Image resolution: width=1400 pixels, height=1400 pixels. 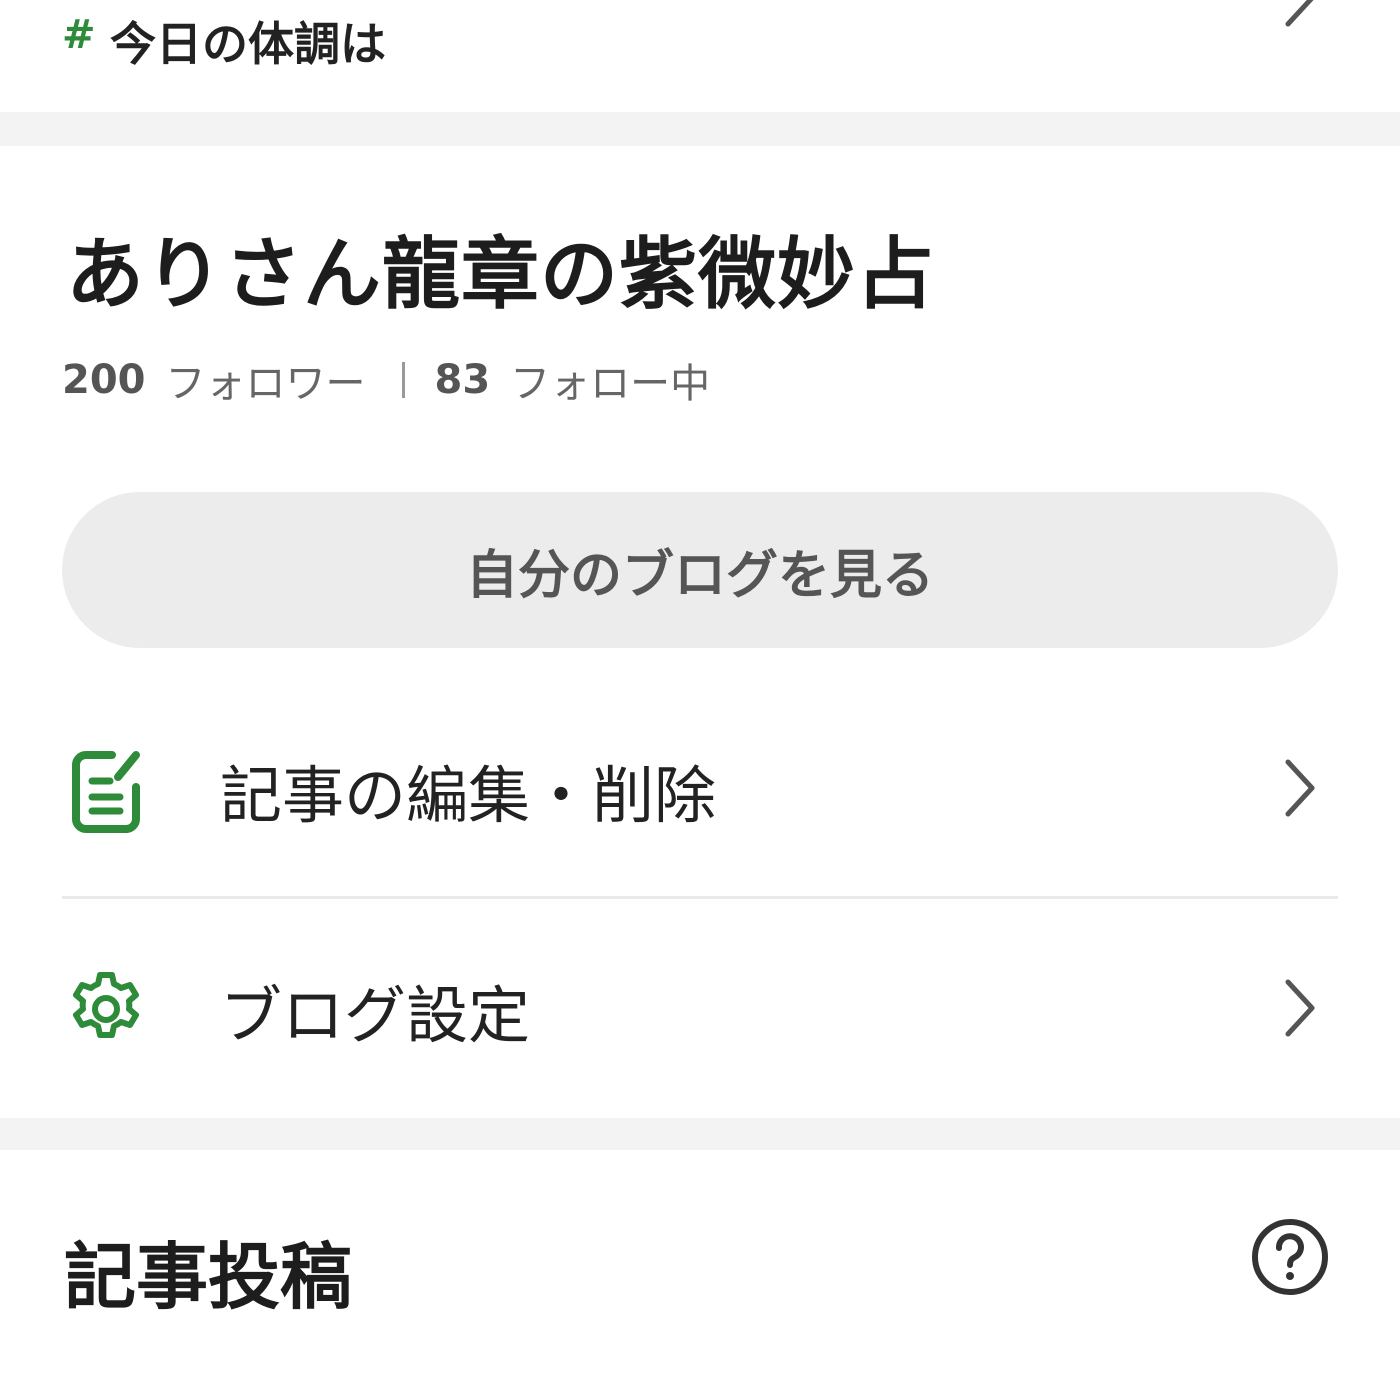 I want to click on hashtag-label: 今日の体調は, so click(x=248, y=44).